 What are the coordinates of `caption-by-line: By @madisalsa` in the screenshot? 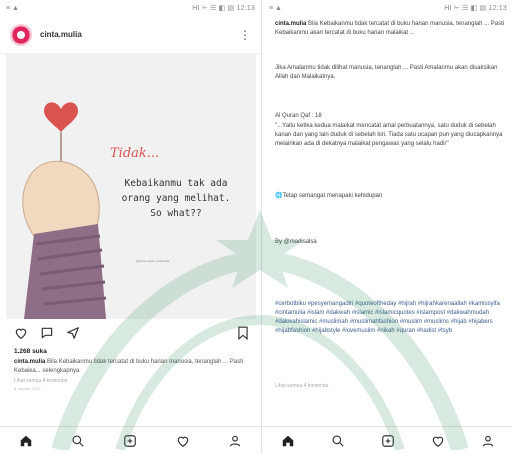 It's located at (390, 242).